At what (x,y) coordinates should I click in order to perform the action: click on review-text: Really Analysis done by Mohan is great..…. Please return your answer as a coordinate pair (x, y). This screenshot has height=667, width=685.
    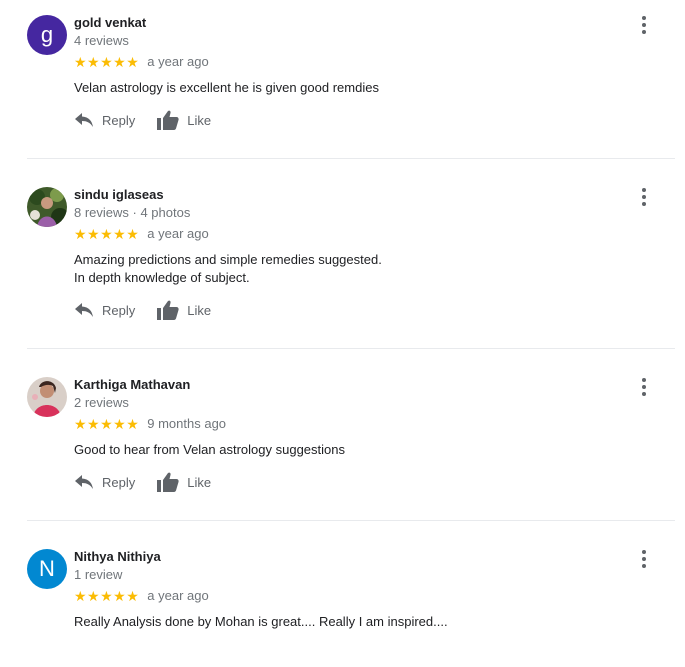
    Looking at the image, I should click on (354, 622).